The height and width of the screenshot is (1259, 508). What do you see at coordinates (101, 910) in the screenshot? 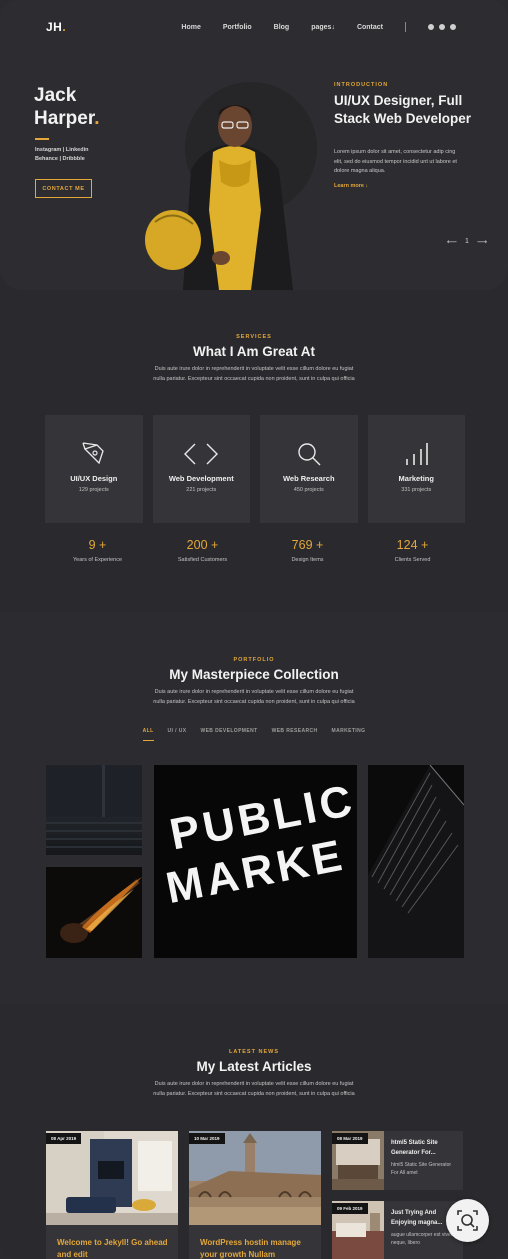
I see `match-flame-image` at bounding box center [101, 910].